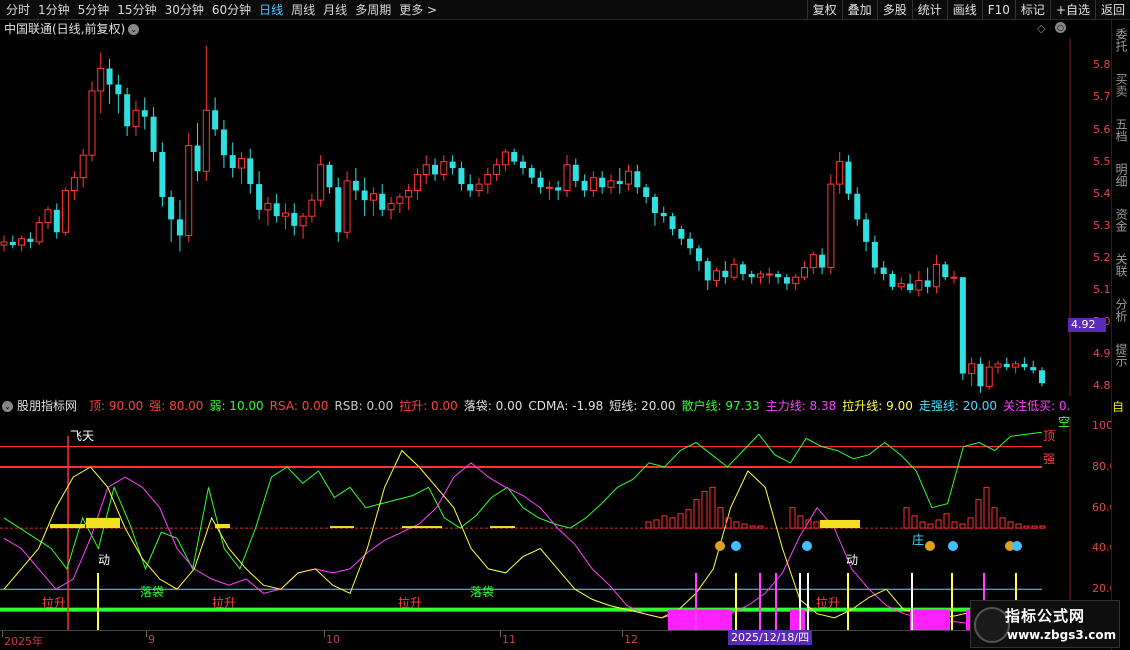  What do you see at coordinates (1121, 220) in the screenshot?
I see `sidebar-item-4: 资金` at bounding box center [1121, 220].